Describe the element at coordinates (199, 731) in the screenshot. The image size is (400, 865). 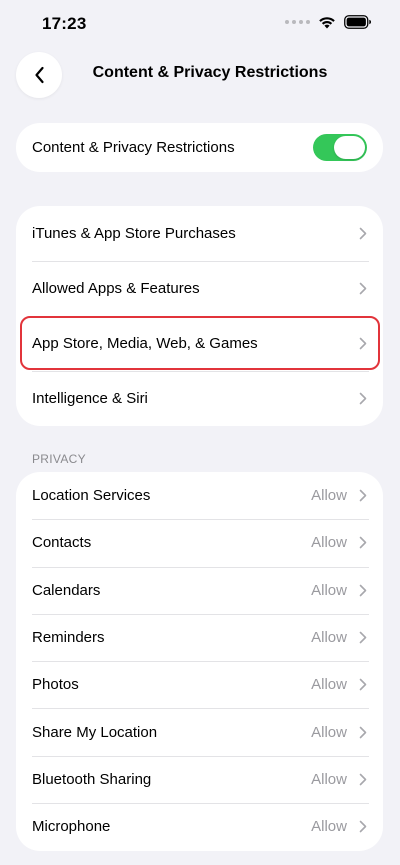
I see `privacy-item-share-my-location: Share My Location Allow` at that location.